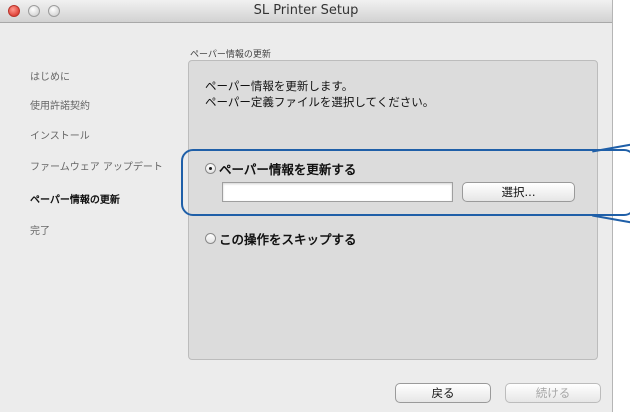 This screenshot has height=412, width=630. What do you see at coordinates (553, 393) in the screenshot?
I see `continue-button: 続ける` at bounding box center [553, 393].